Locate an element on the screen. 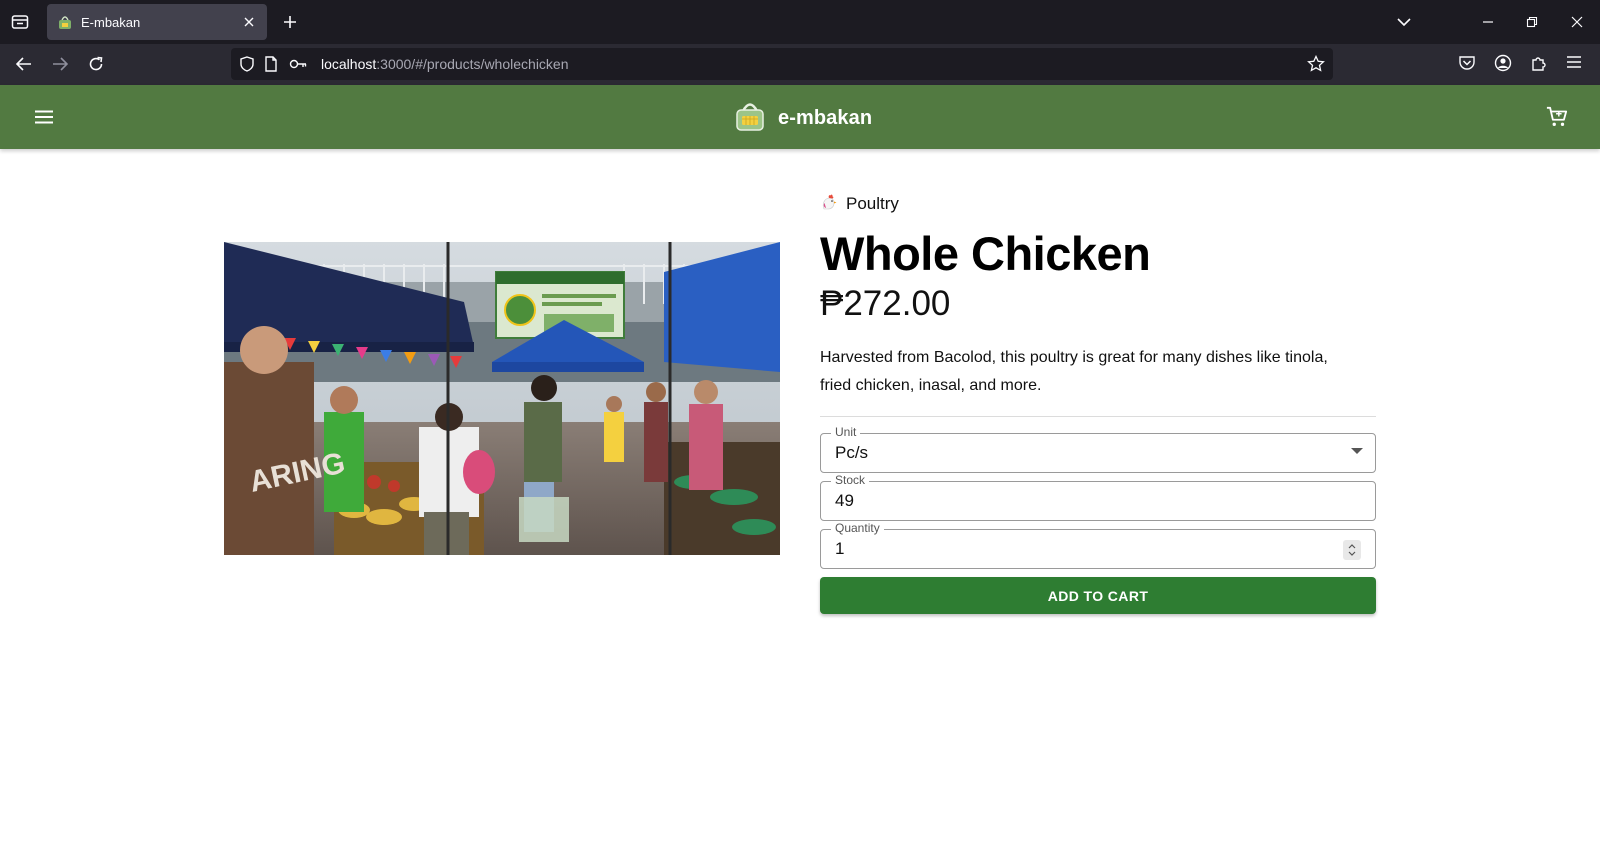  reload-button is located at coordinates (96, 64).